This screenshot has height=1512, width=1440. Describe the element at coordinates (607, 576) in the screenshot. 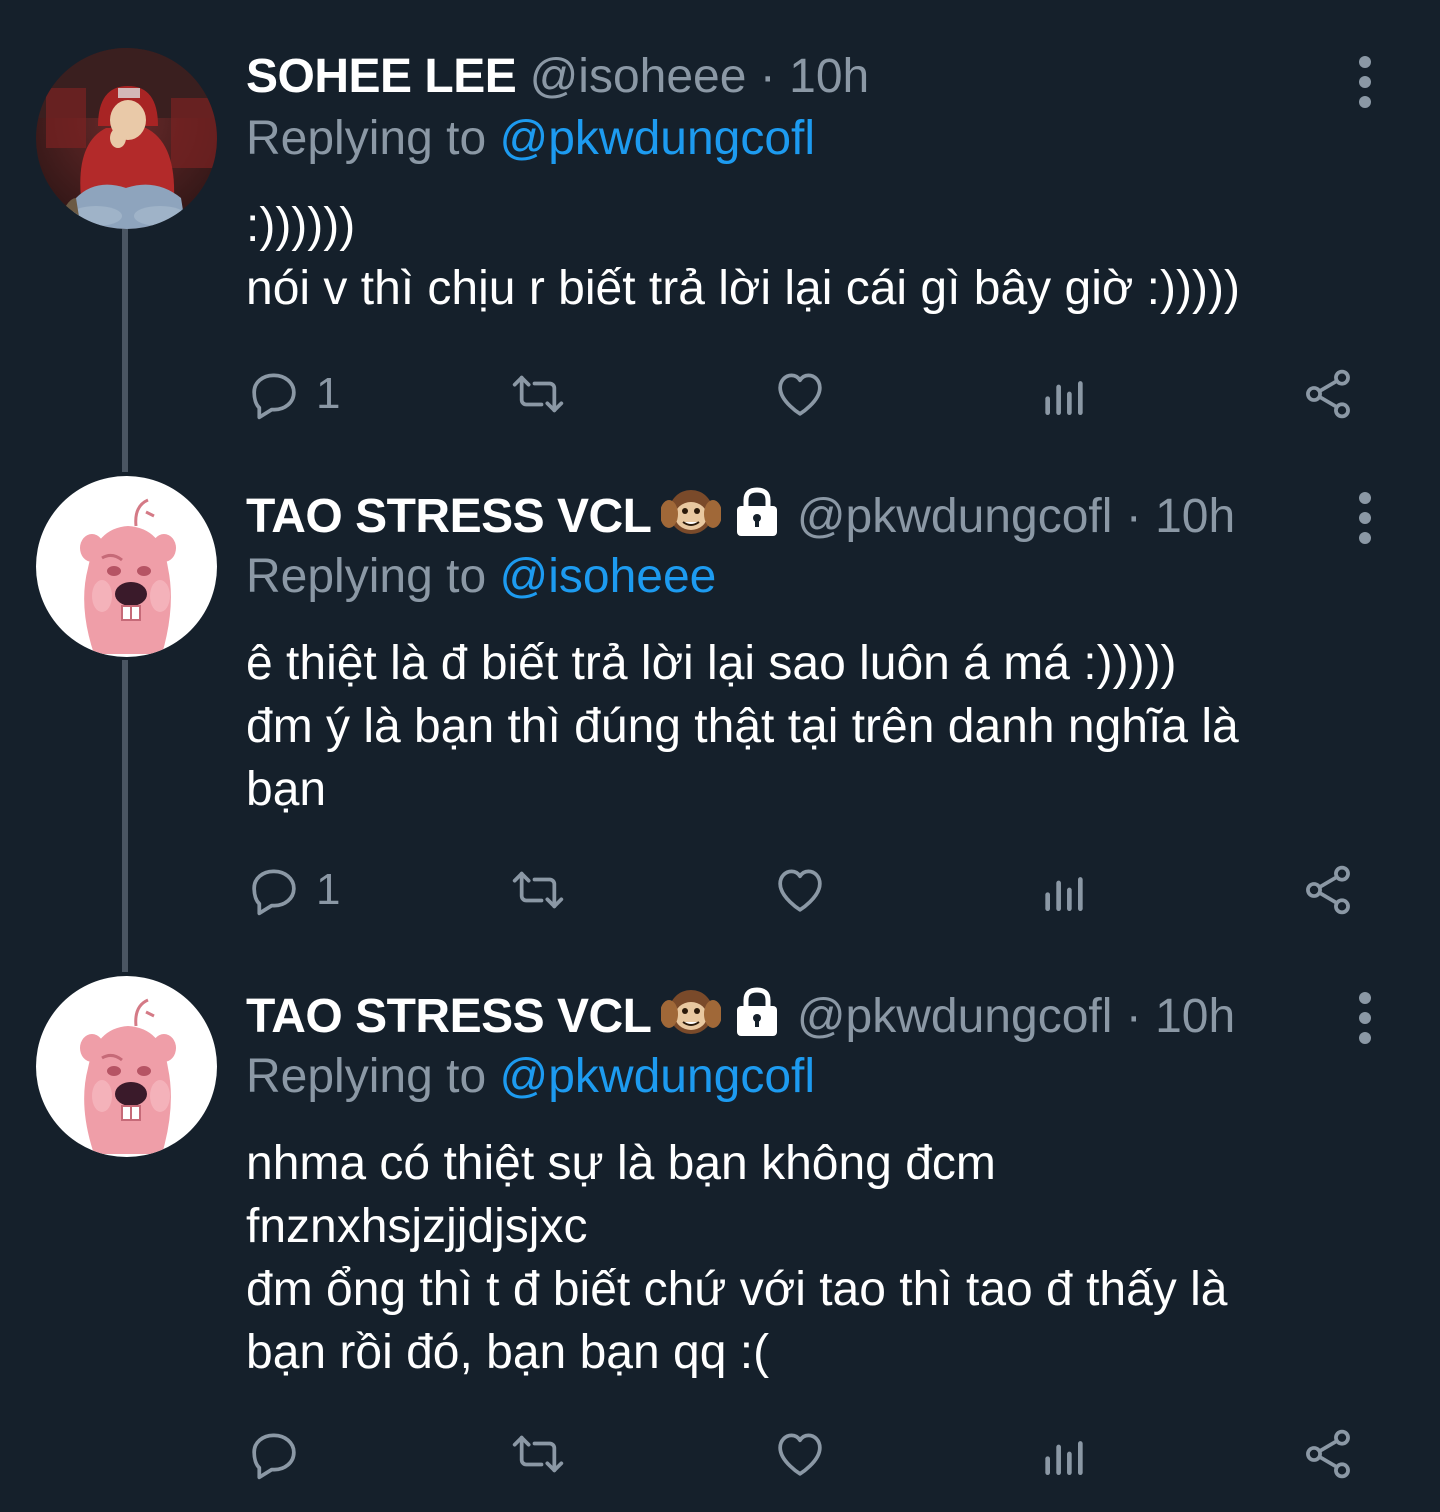

I see `replying-to-mention: @isoheee` at that location.